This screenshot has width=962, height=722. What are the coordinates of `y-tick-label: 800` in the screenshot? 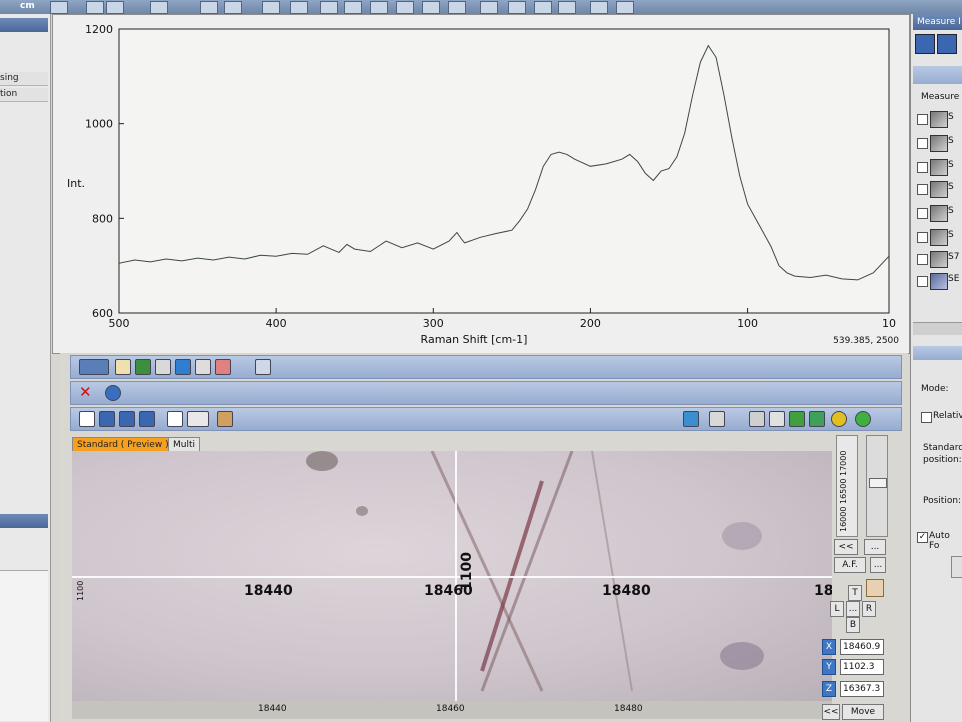 It's located at (102, 218).